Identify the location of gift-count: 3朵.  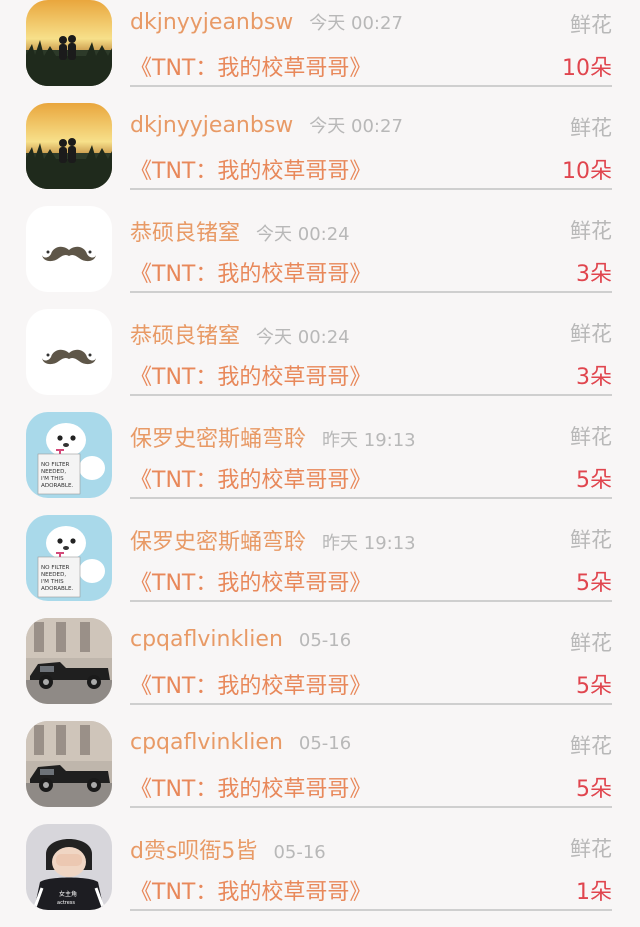
(594, 274).